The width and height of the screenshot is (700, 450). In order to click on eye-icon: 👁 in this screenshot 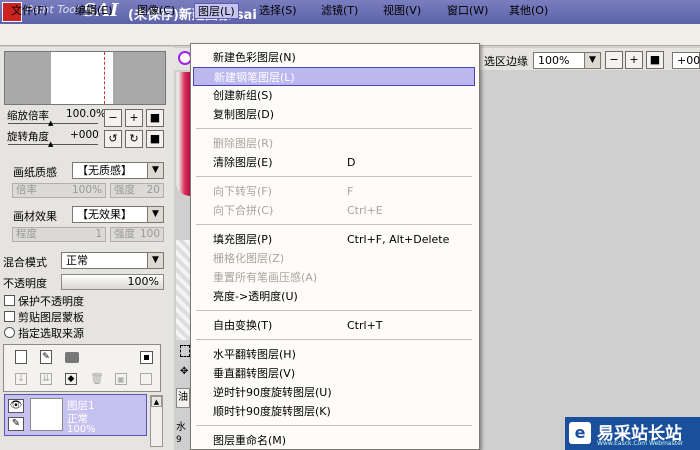, I will do `click(16, 406)`.